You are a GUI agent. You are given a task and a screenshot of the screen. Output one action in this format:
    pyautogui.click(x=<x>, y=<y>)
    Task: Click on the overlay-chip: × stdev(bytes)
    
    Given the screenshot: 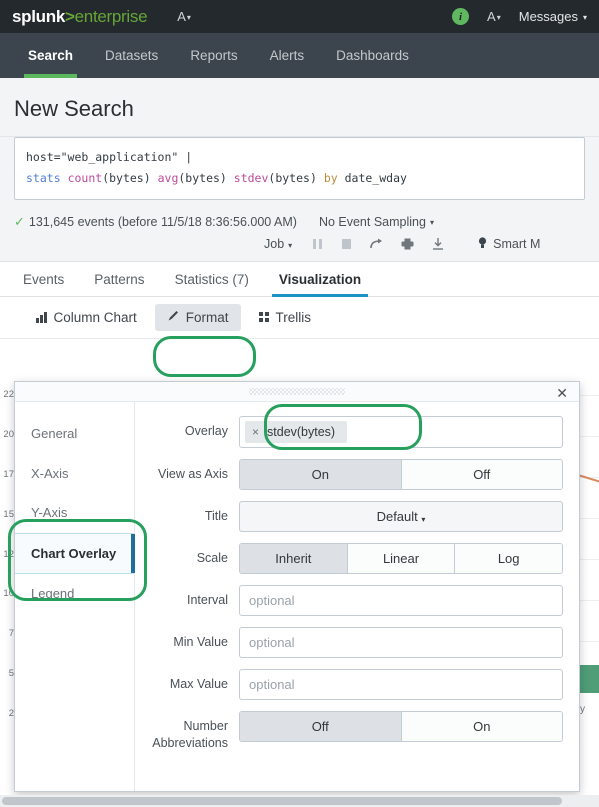 What is the action you would take?
    pyautogui.click(x=296, y=432)
    